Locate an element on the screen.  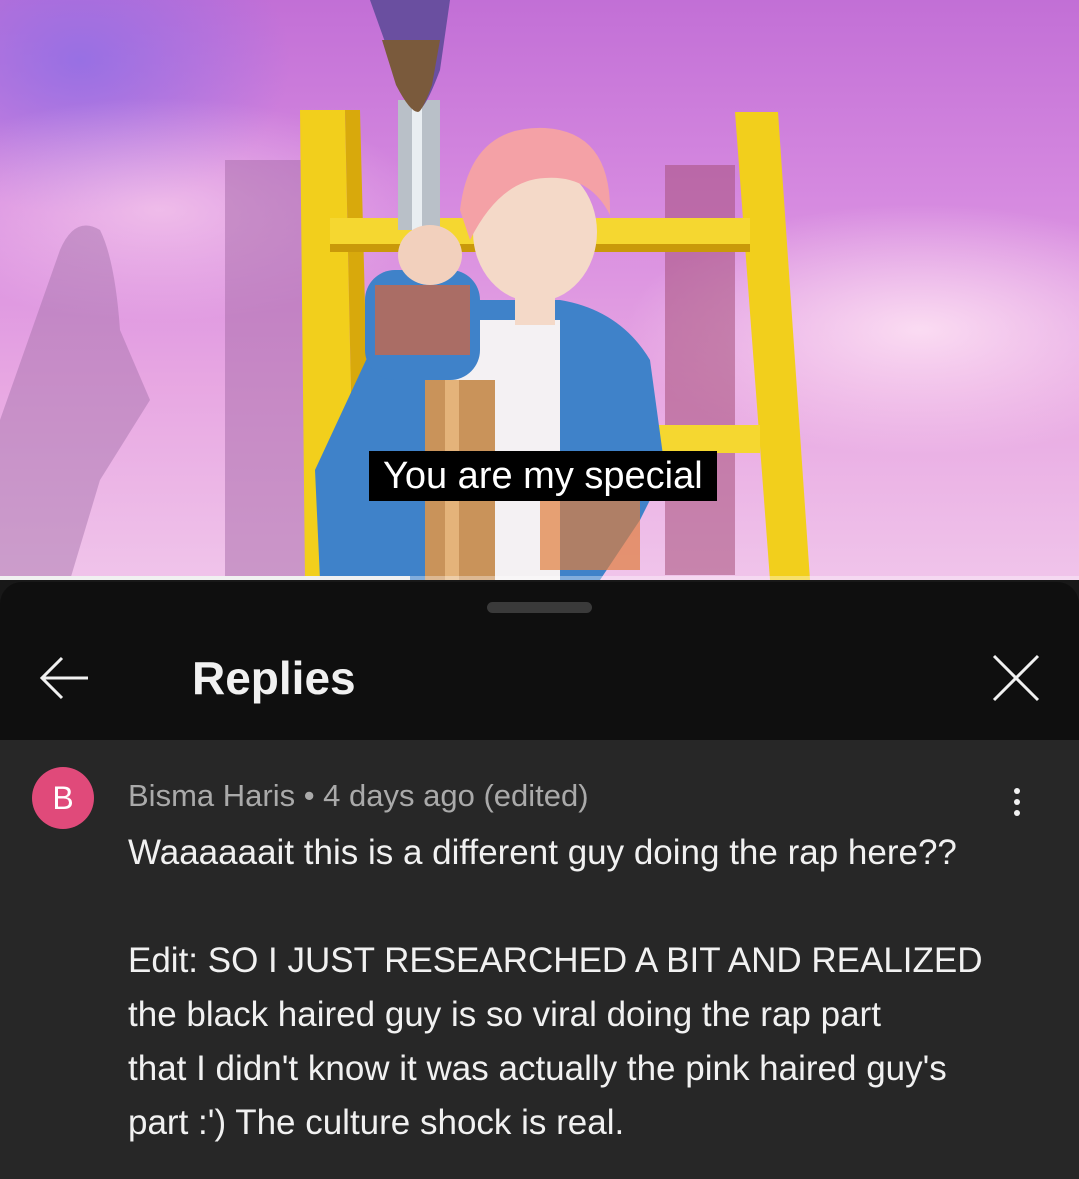
close-icon is located at coordinates (1016, 678).